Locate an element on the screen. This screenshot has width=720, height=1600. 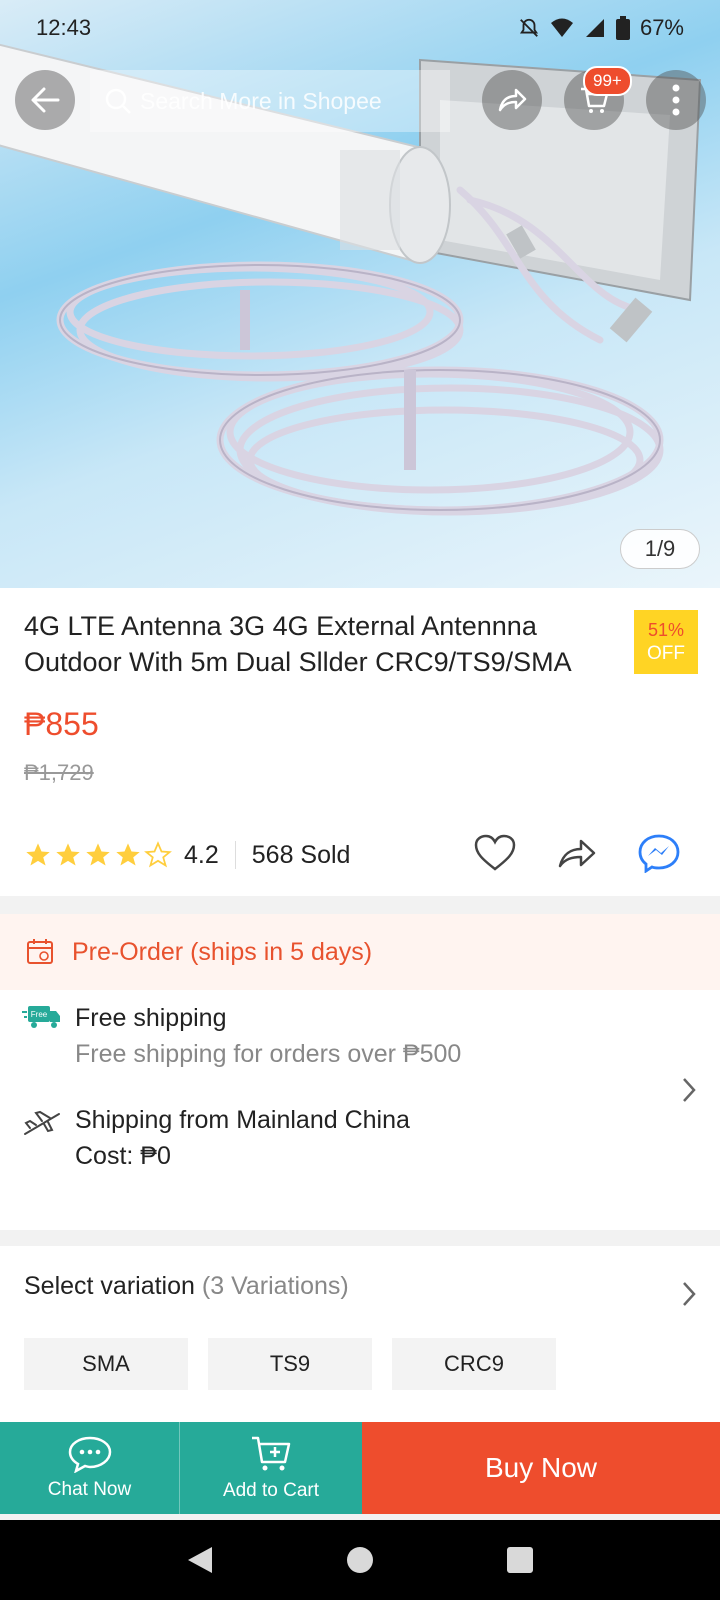
nav-home-icon is located at coordinates (360, 1560).